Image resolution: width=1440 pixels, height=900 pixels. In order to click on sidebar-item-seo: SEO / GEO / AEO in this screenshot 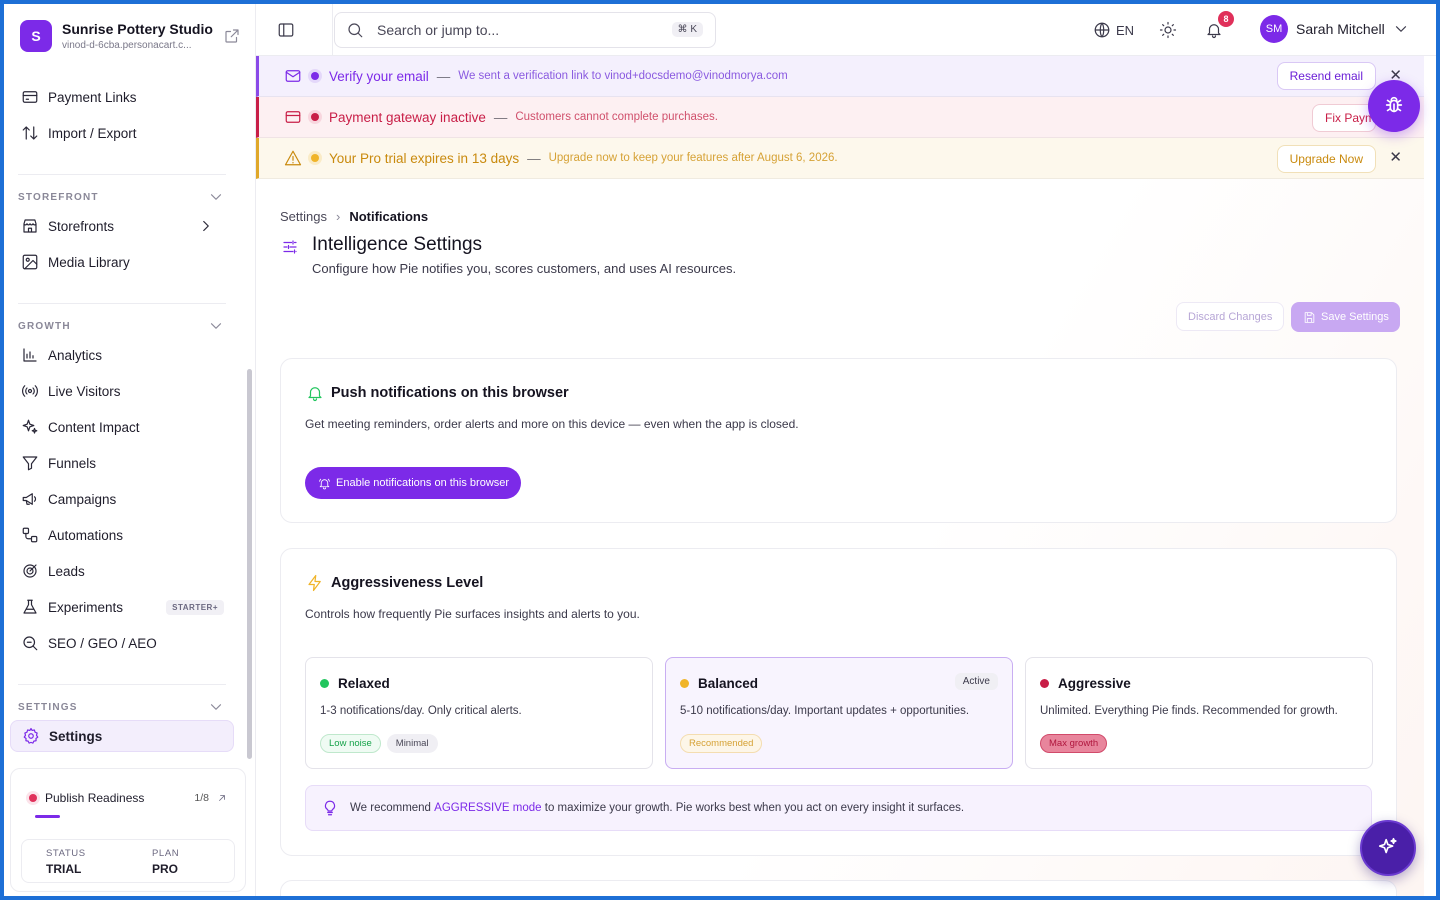, I will do `click(122, 643)`.